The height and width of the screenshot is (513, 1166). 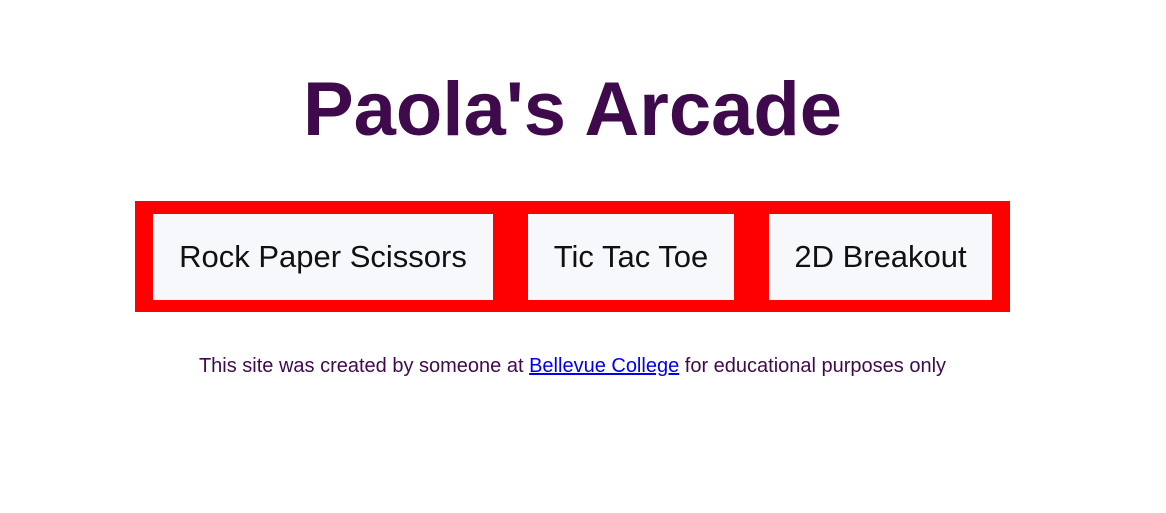 What do you see at coordinates (364, 366) in the screenshot?
I see `footer-text-before: This site was created by someone at` at bounding box center [364, 366].